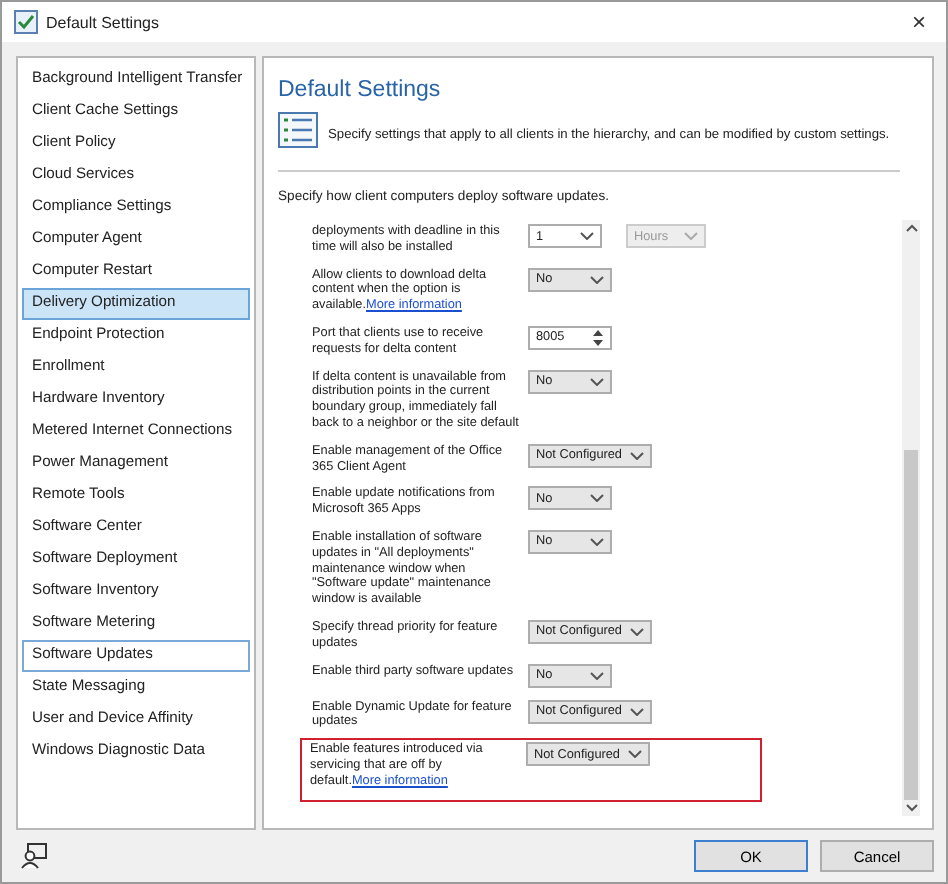 The image size is (948, 884). What do you see at coordinates (26, 22) in the screenshot?
I see `checklist-icon` at bounding box center [26, 22].